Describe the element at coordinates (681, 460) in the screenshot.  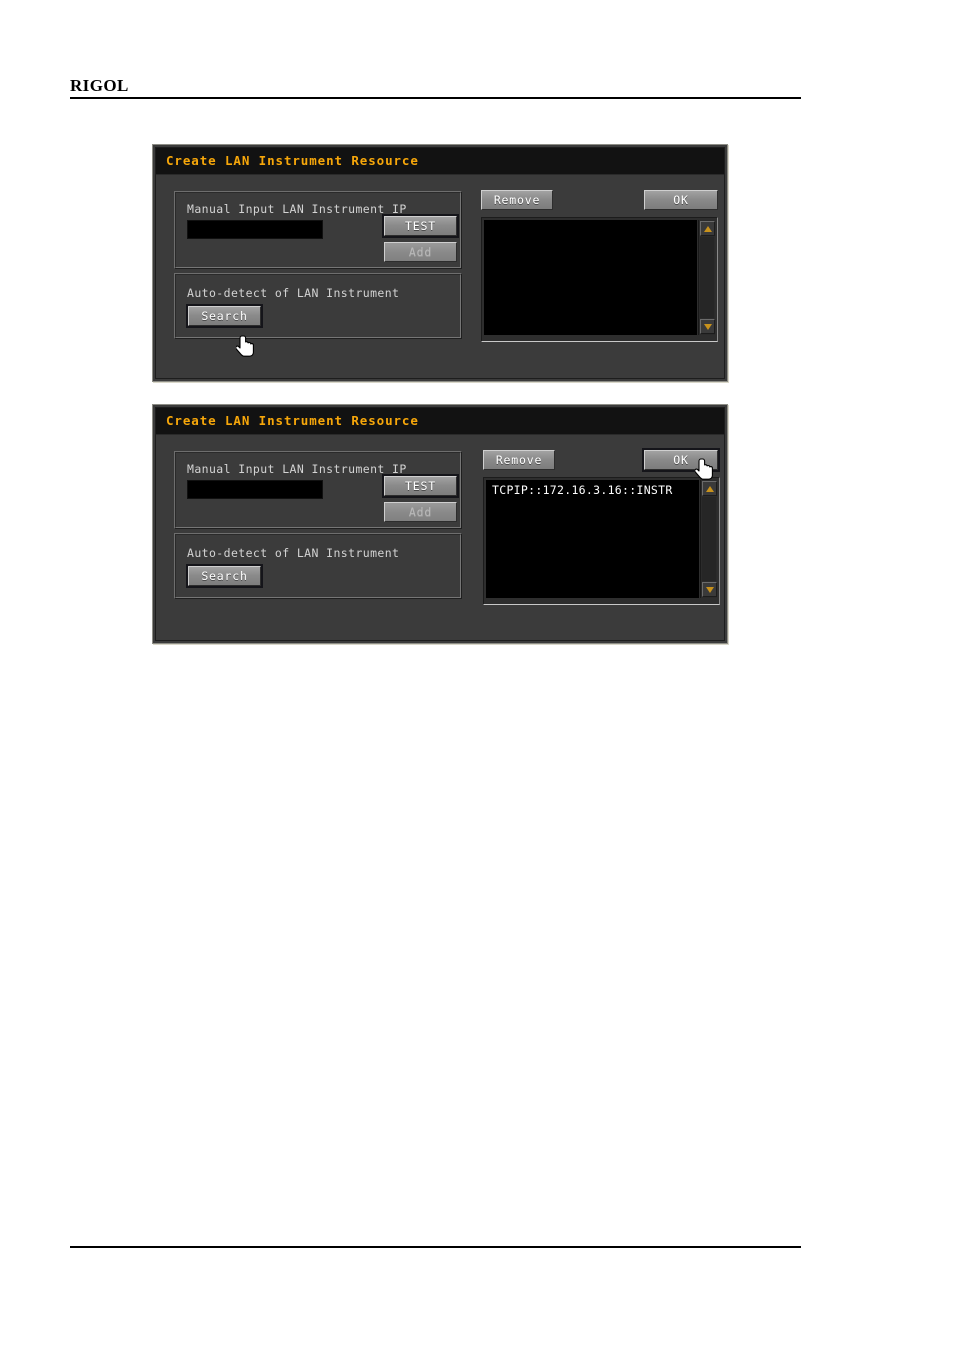
I see `ok-button-2: OK` at that location.